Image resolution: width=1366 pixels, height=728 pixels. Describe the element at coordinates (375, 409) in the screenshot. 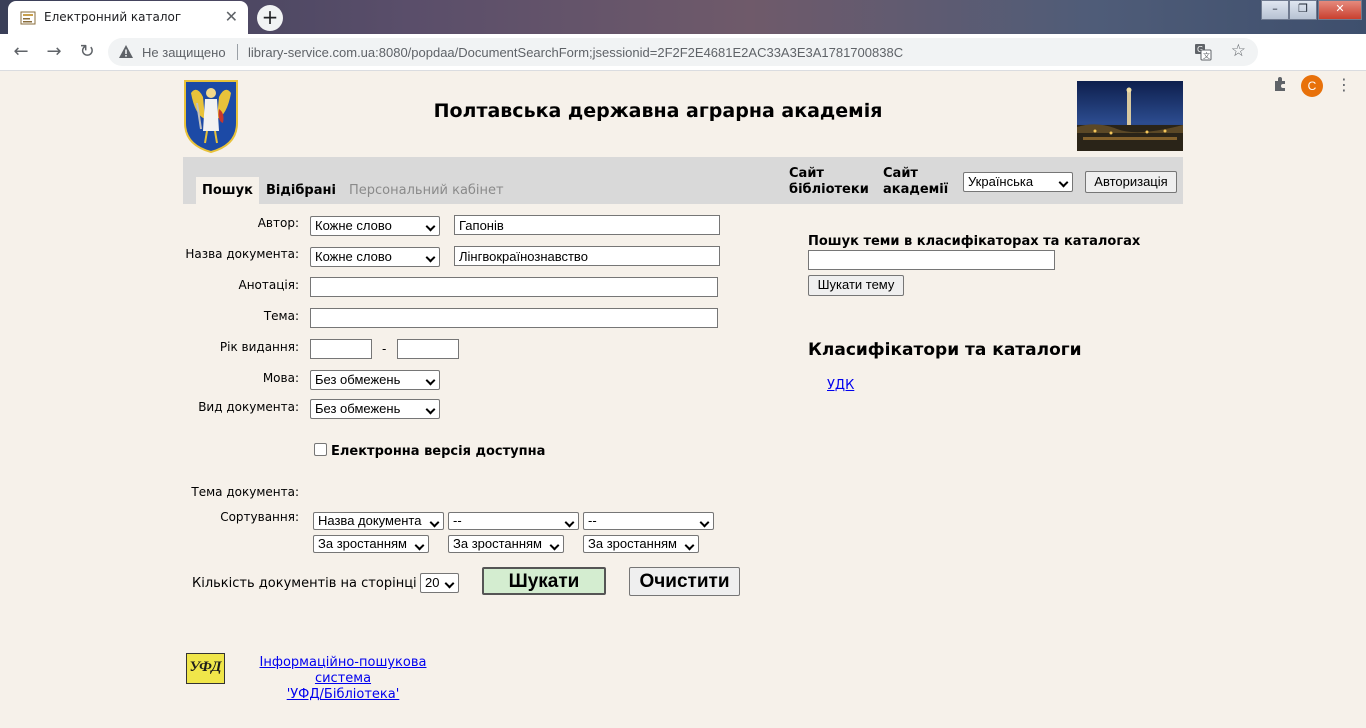

I see `doctype-select: Без обмежень` at that location.